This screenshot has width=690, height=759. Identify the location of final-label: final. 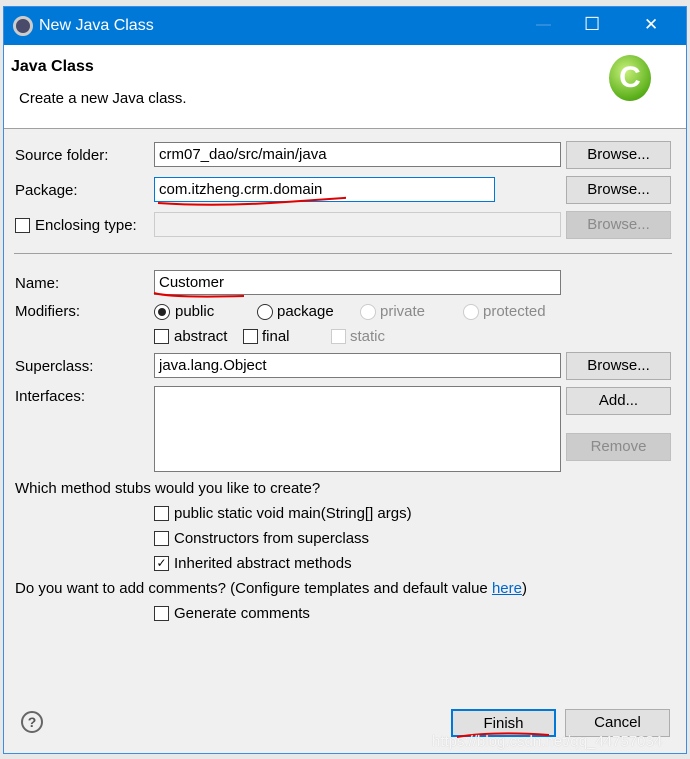
(276, 336).